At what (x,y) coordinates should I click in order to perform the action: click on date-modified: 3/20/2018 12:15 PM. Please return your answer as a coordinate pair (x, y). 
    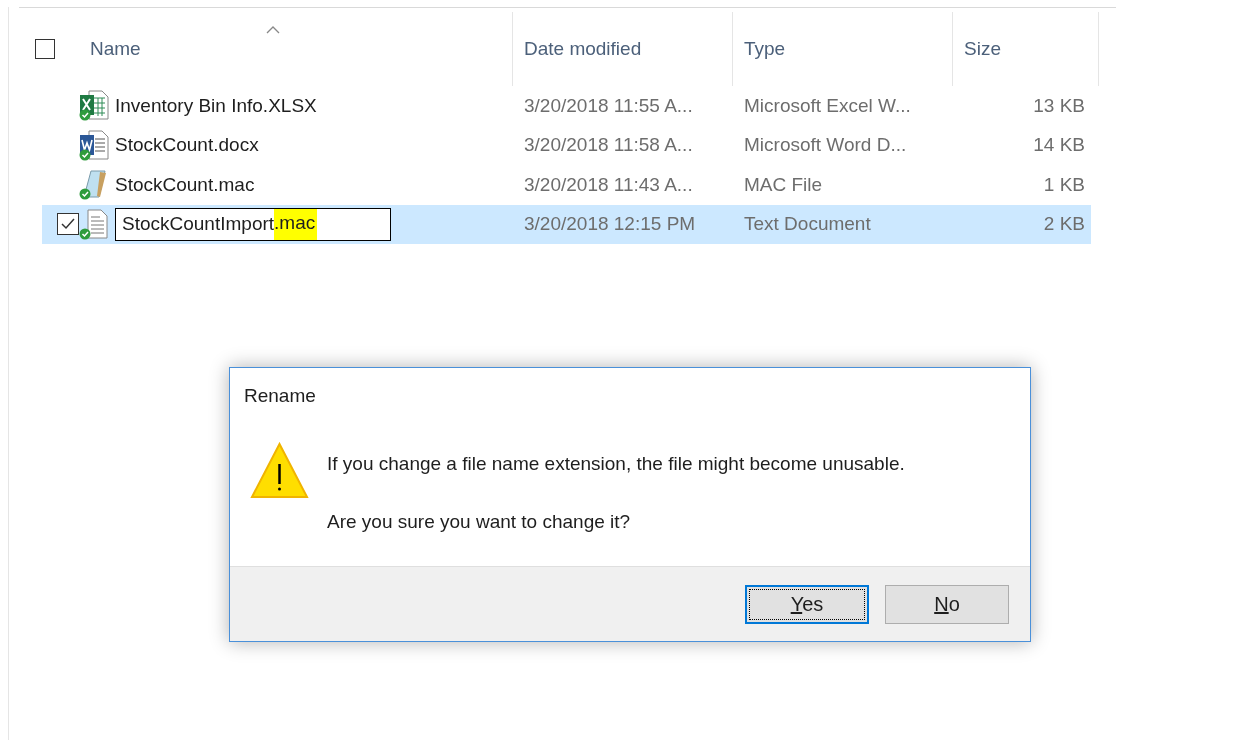
    Looking at the image, I should click on (610, 224).